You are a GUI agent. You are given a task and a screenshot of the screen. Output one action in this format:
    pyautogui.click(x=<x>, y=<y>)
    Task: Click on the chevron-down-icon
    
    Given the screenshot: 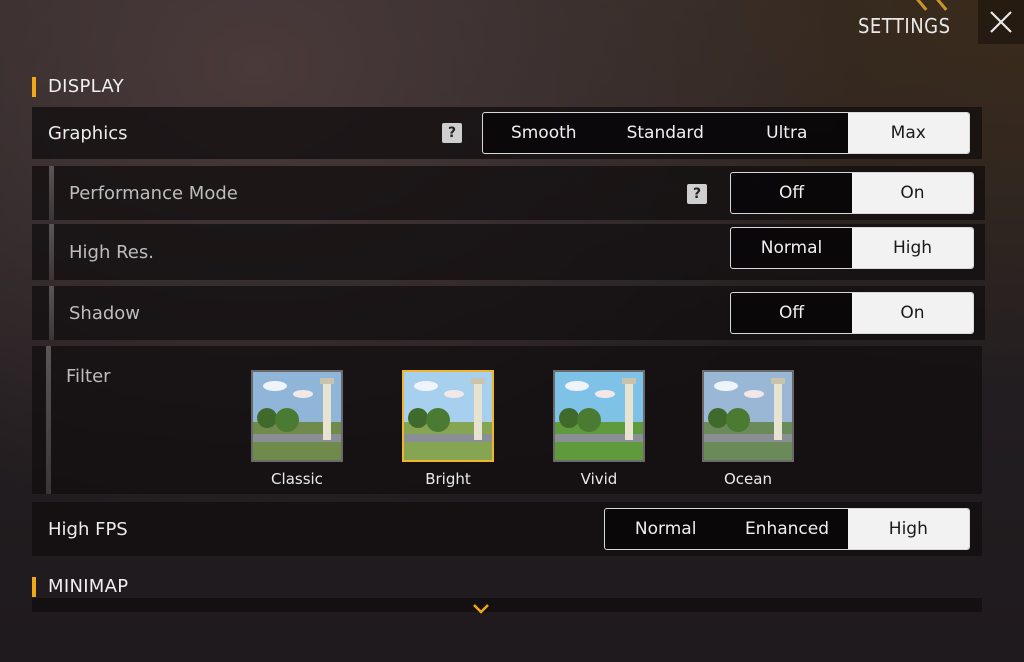 What is the action you would take?
    pyautogui.click(x=481, y=609)
    